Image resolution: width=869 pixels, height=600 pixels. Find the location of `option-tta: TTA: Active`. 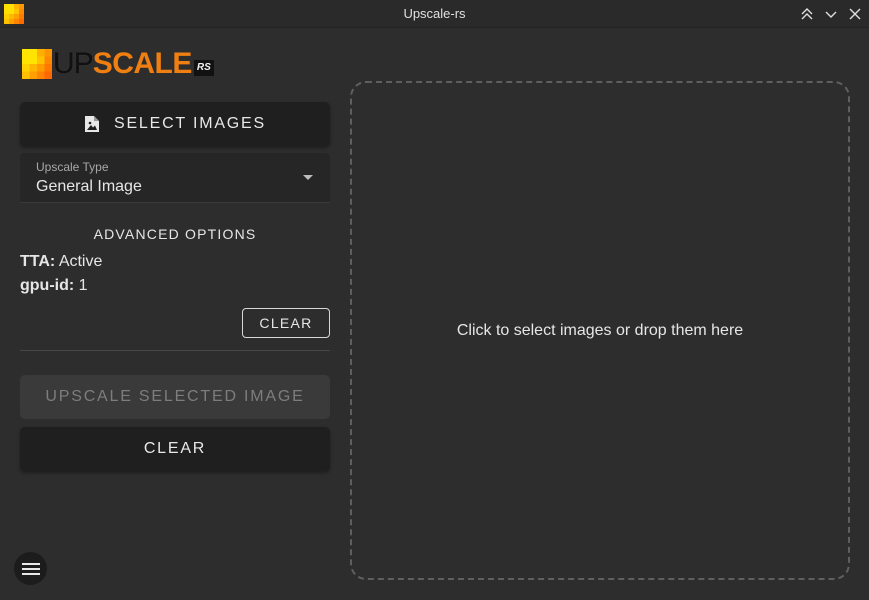

option-tta: TTA: Active is located at coordinates (61, 262).